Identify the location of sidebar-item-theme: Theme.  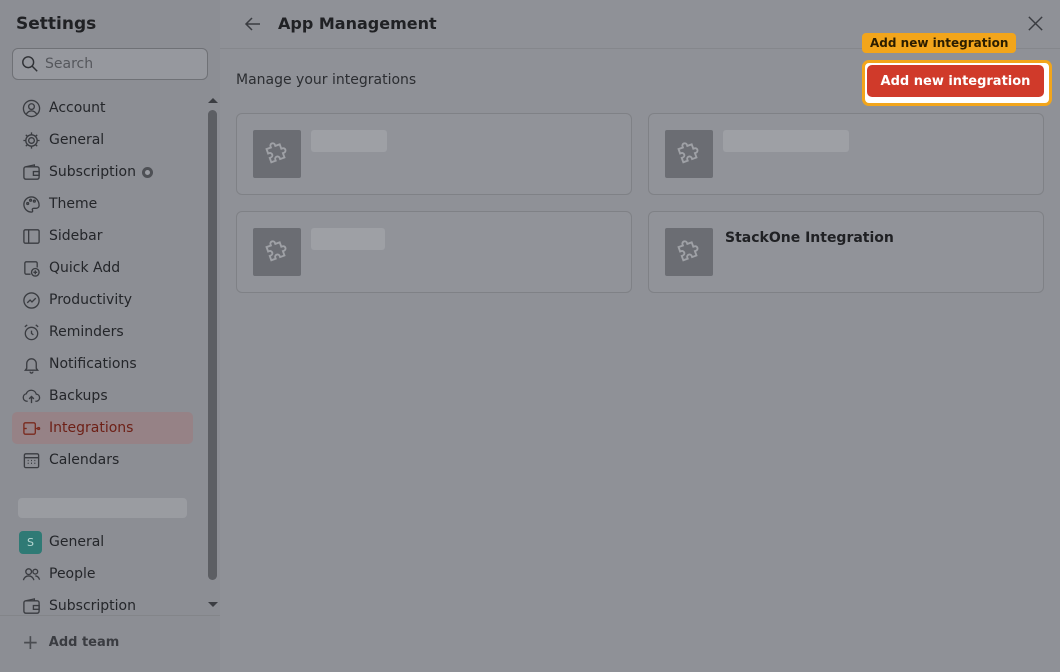
(102, 204).